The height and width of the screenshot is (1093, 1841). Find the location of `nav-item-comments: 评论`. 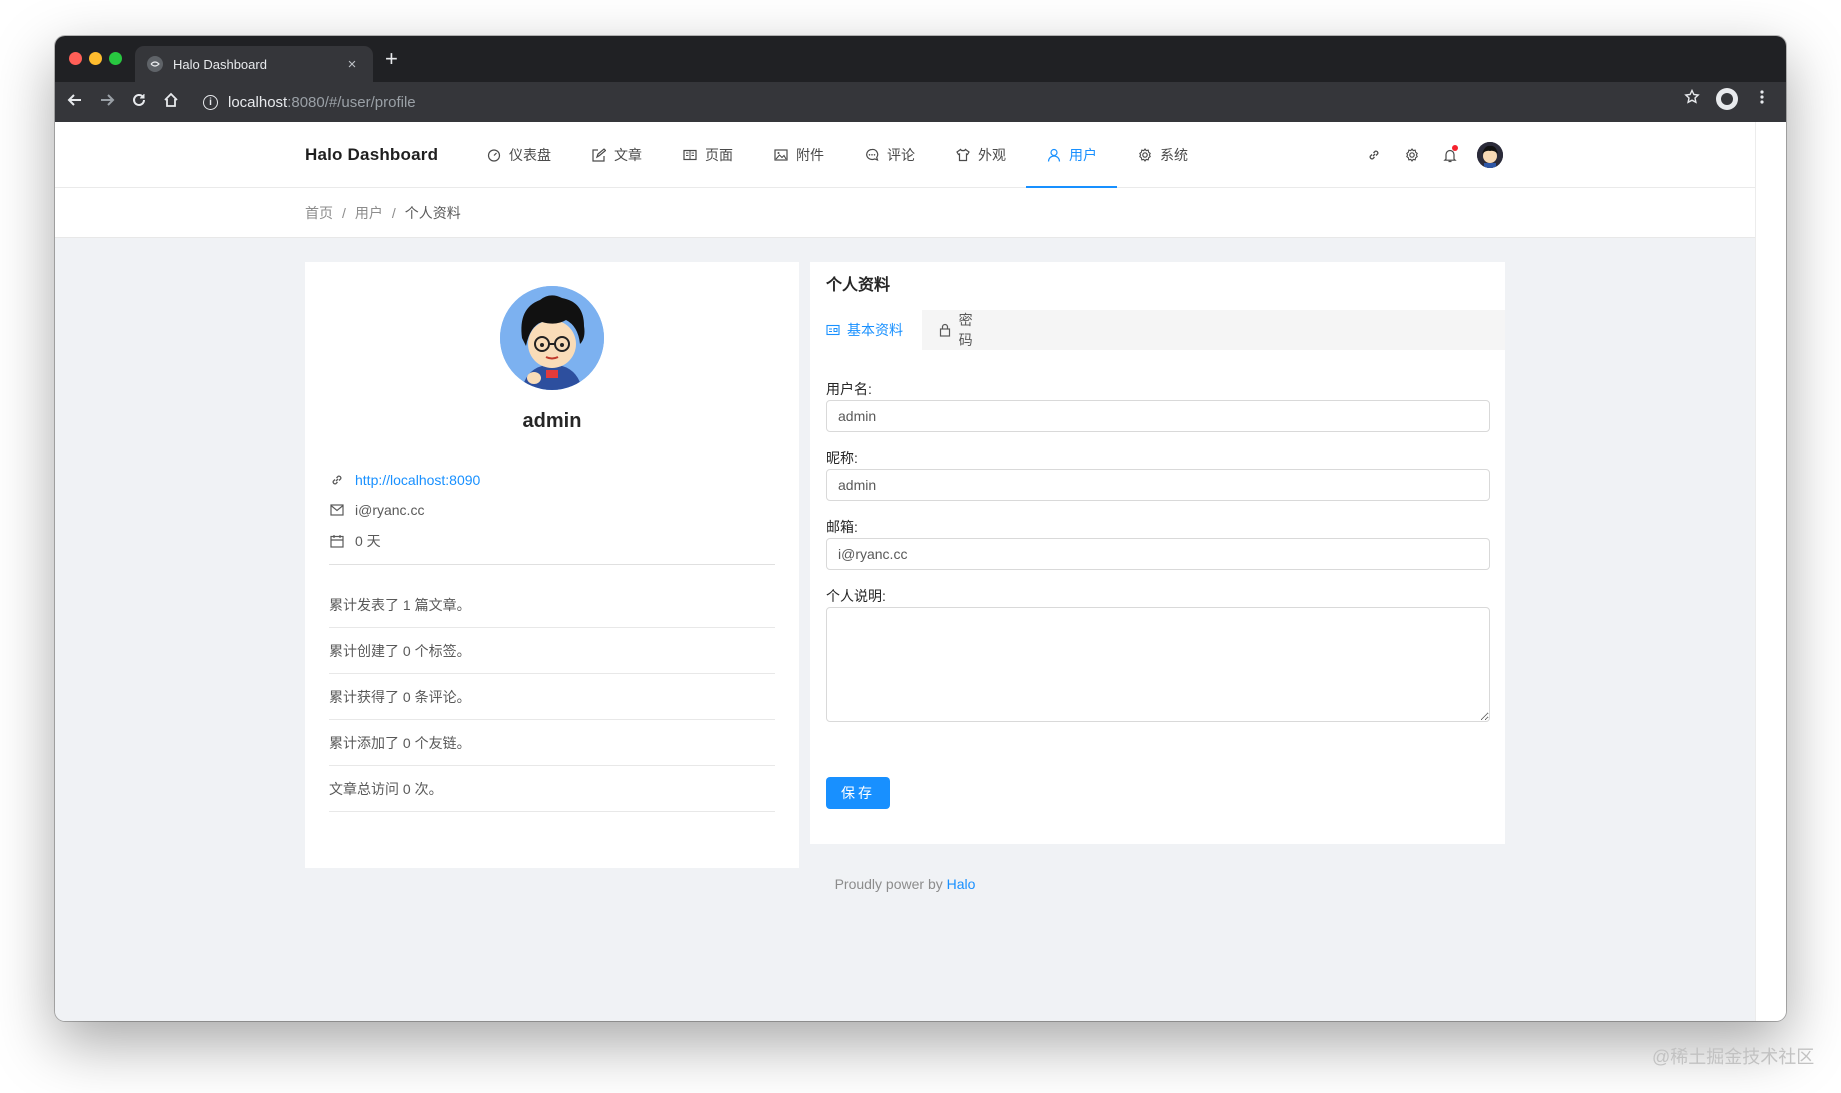

nav-item-comments: 评论 is located at coordinates (889, 155).